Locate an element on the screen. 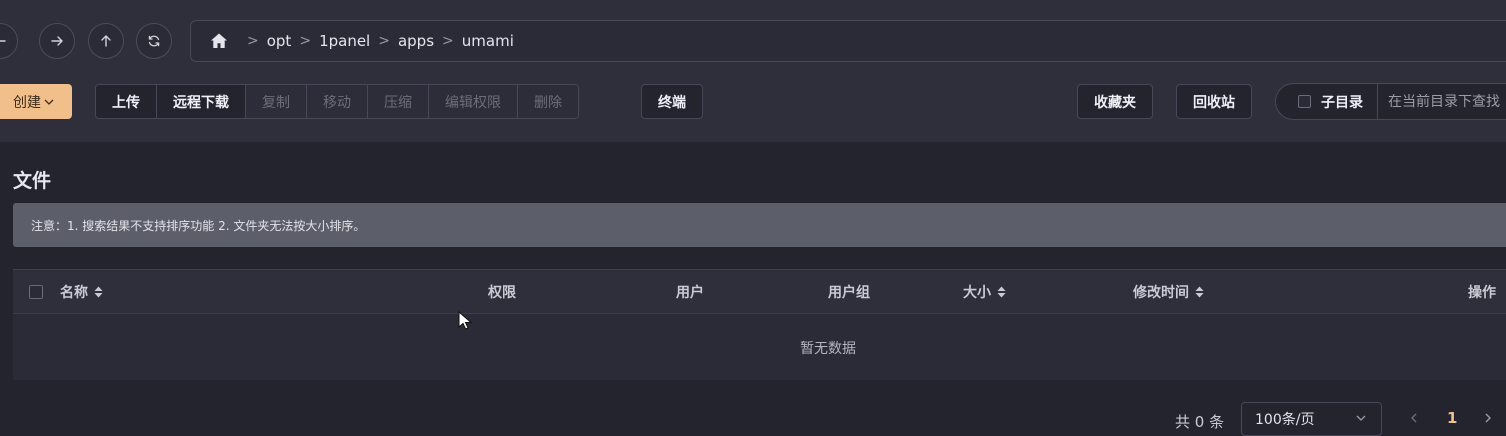  column-size-label: 大小 is located at coordinates (977, 293).